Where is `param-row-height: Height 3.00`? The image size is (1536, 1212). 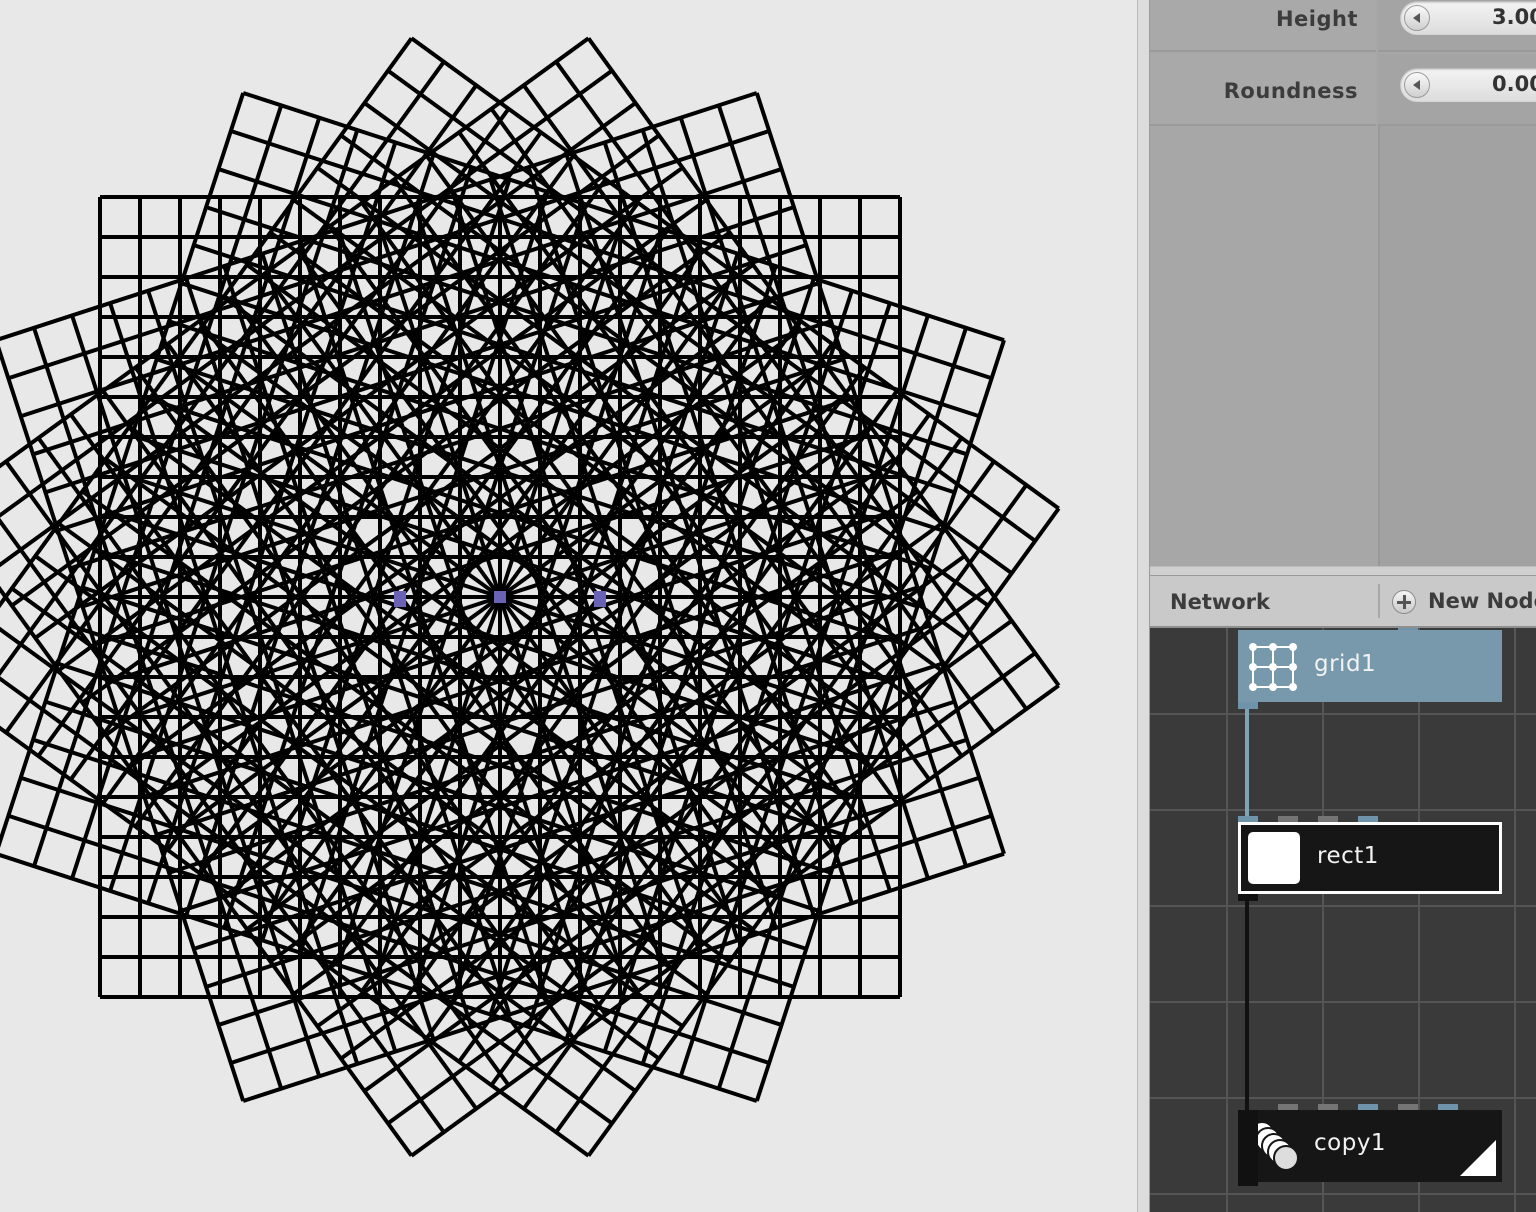
param-row-height: Height 3.00 is located at coordinates (1343, 26).